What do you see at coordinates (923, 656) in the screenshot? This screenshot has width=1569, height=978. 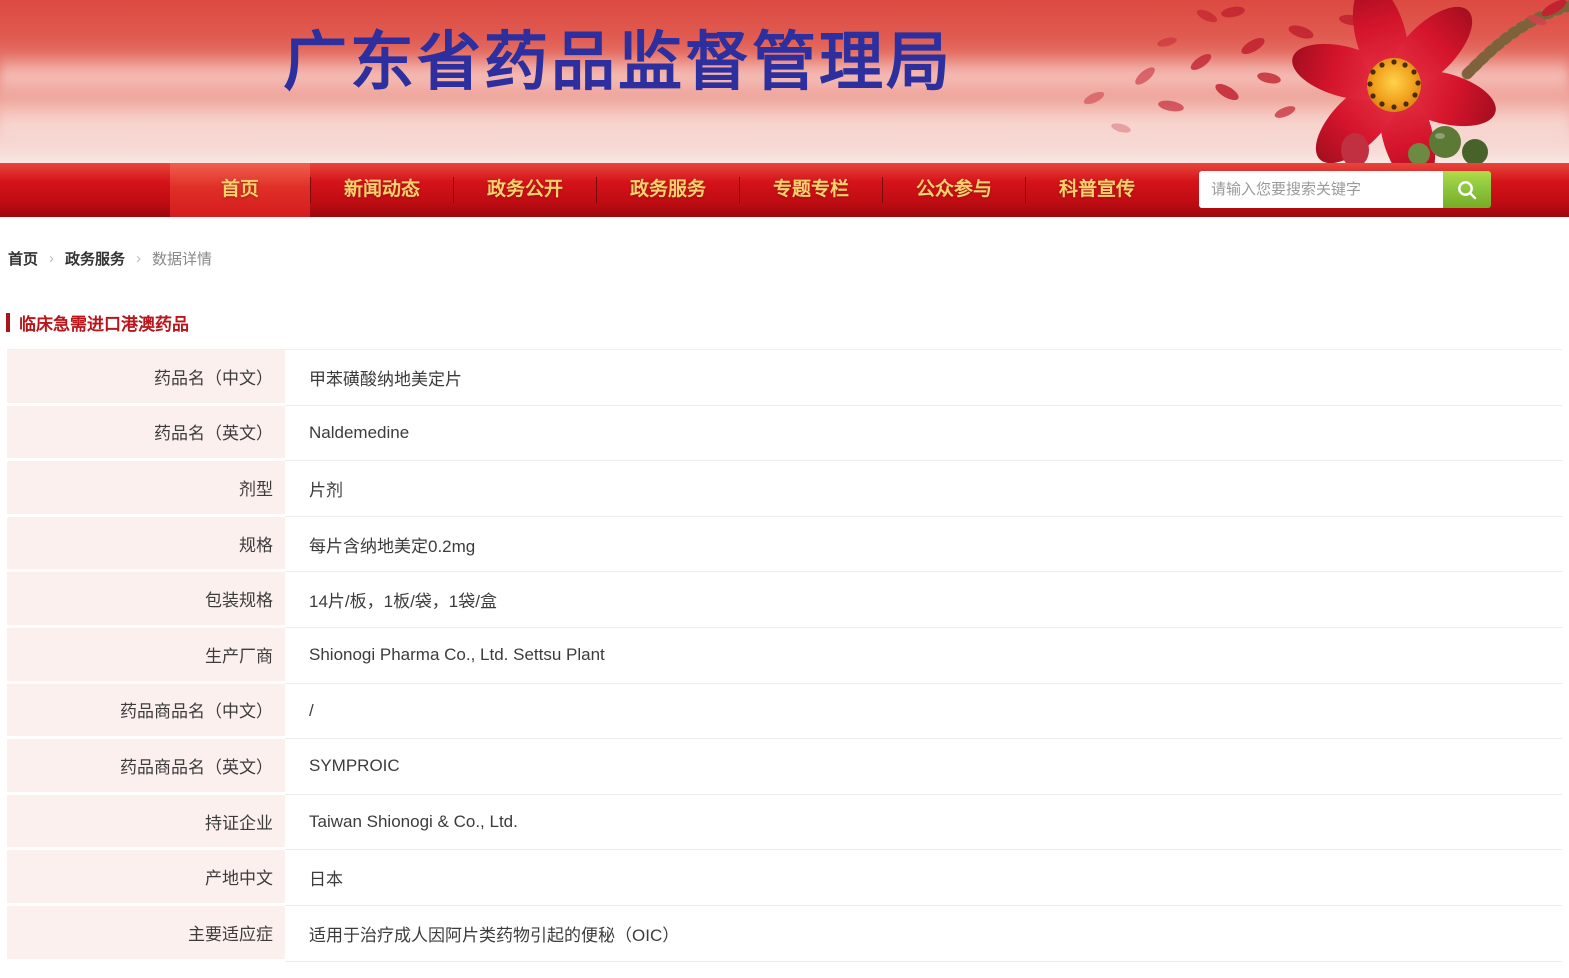 I see `row-value: Shionogi Pharma Co., Ltd. Settsu Plant` at bounding box center [923, 656].